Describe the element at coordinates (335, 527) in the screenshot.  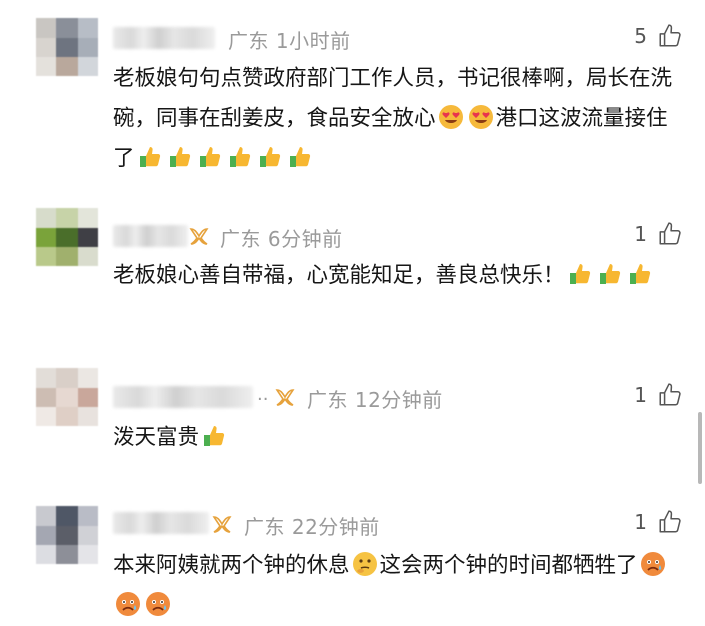
I see `timestamp-label: 22分钟前` at that location.